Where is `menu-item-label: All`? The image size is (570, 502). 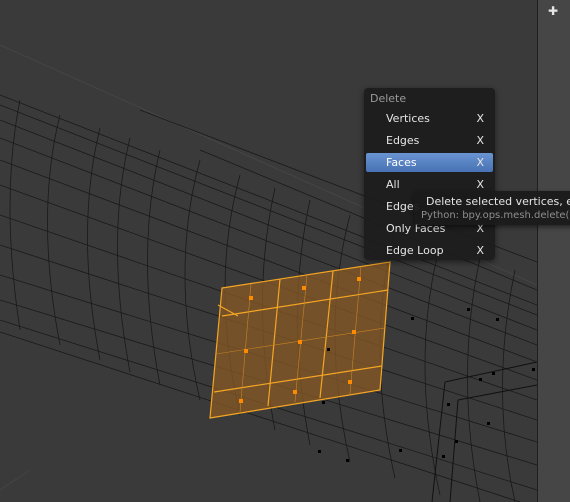 menu-item-label: All is located at coordinates (393, 184).